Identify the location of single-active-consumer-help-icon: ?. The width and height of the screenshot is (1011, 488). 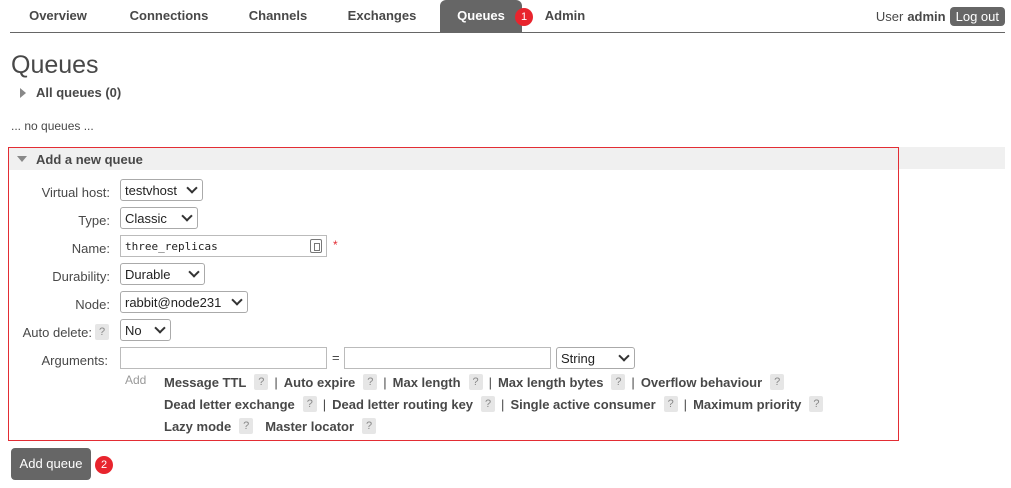
(670, 404).